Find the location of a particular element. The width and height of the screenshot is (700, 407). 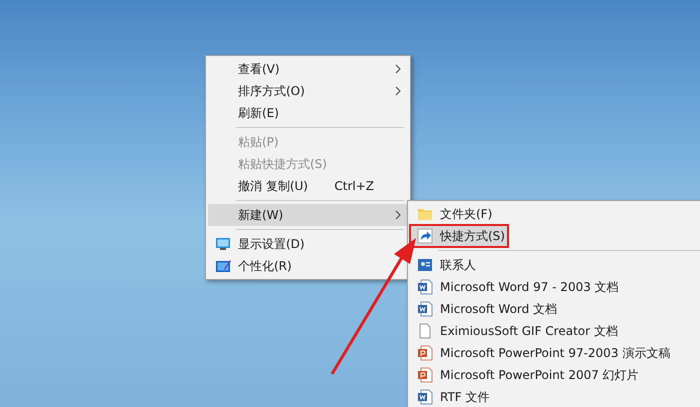

monitor-icon is located at coordinates (223, 244).